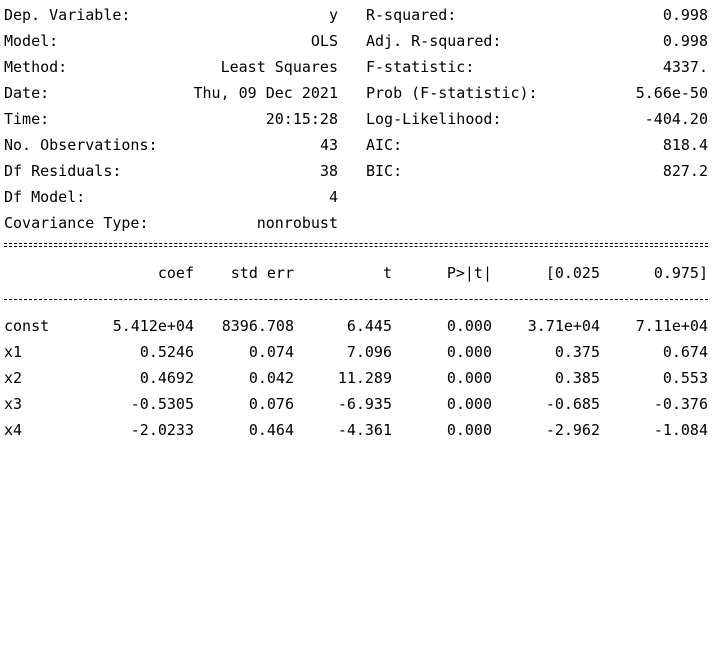  Describe the element at coordinates (680, 404) in the screenshot. I see `ci-upper-value: -0.376` at that location.